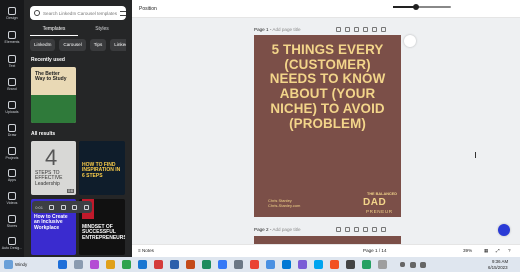 The height and width of the screenshot is (272, 520). Describe the element at coordinates (148, 9) in the screenshot. I see `position-button: Position` at that location.